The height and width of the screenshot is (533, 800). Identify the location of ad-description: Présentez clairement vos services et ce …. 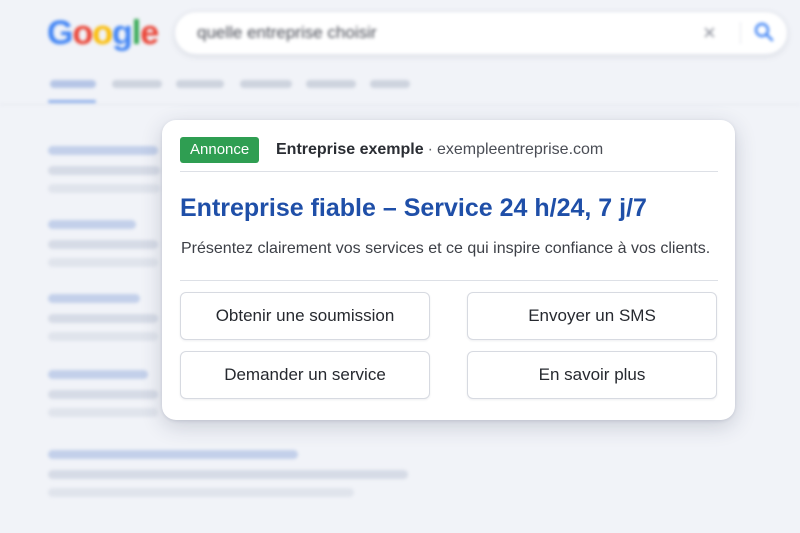
(446, 248).